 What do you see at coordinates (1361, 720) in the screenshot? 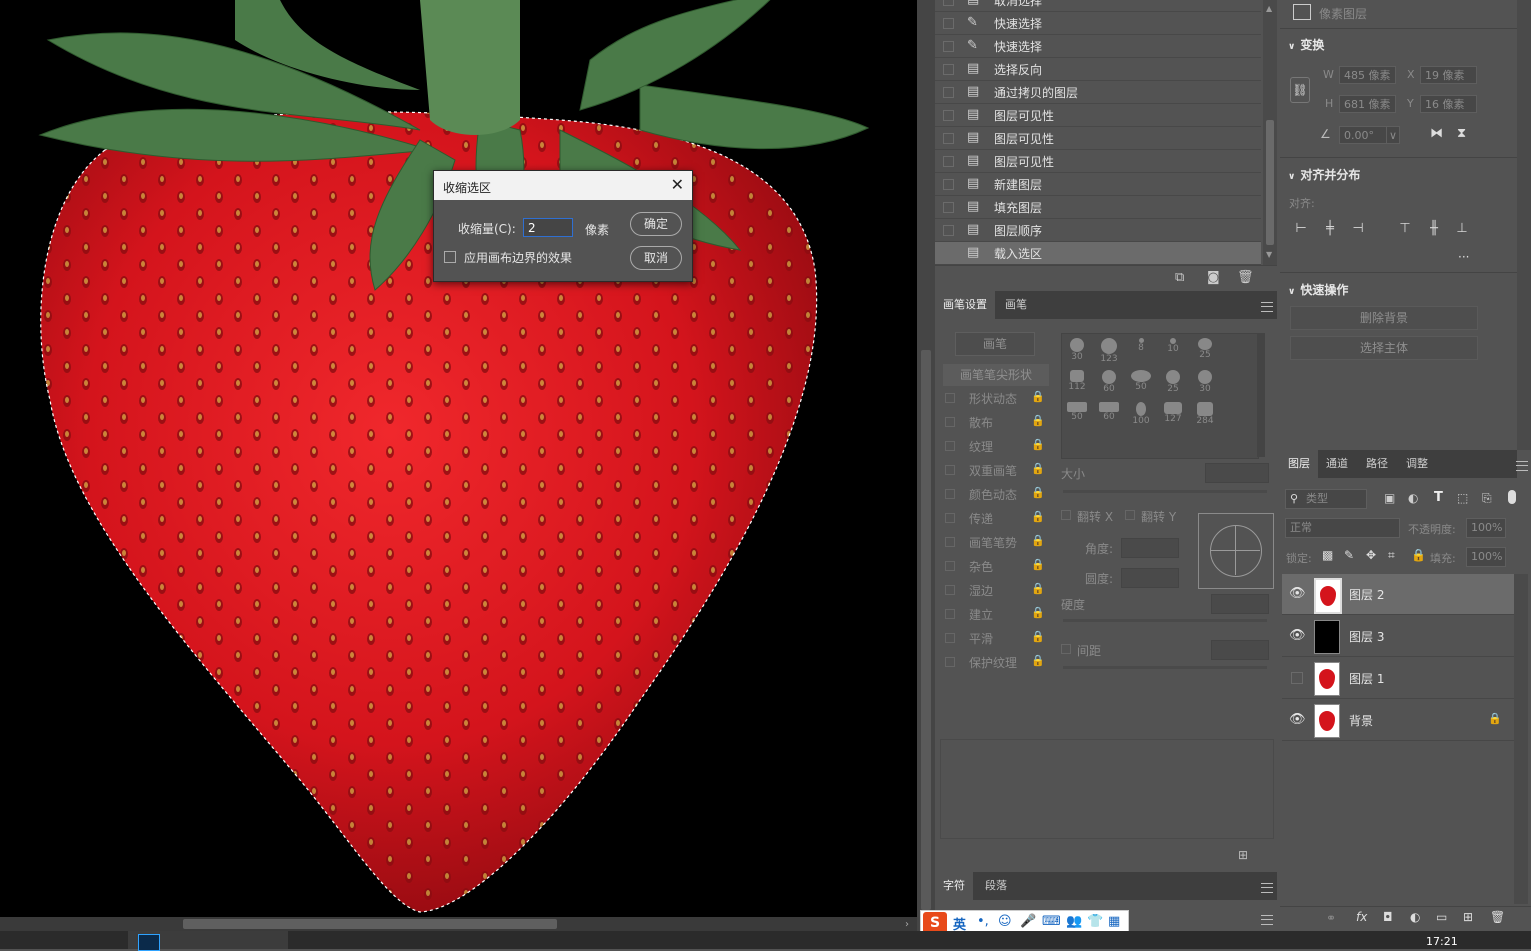
I see `layer-name: 背景` at bounding box center [1361, 720].